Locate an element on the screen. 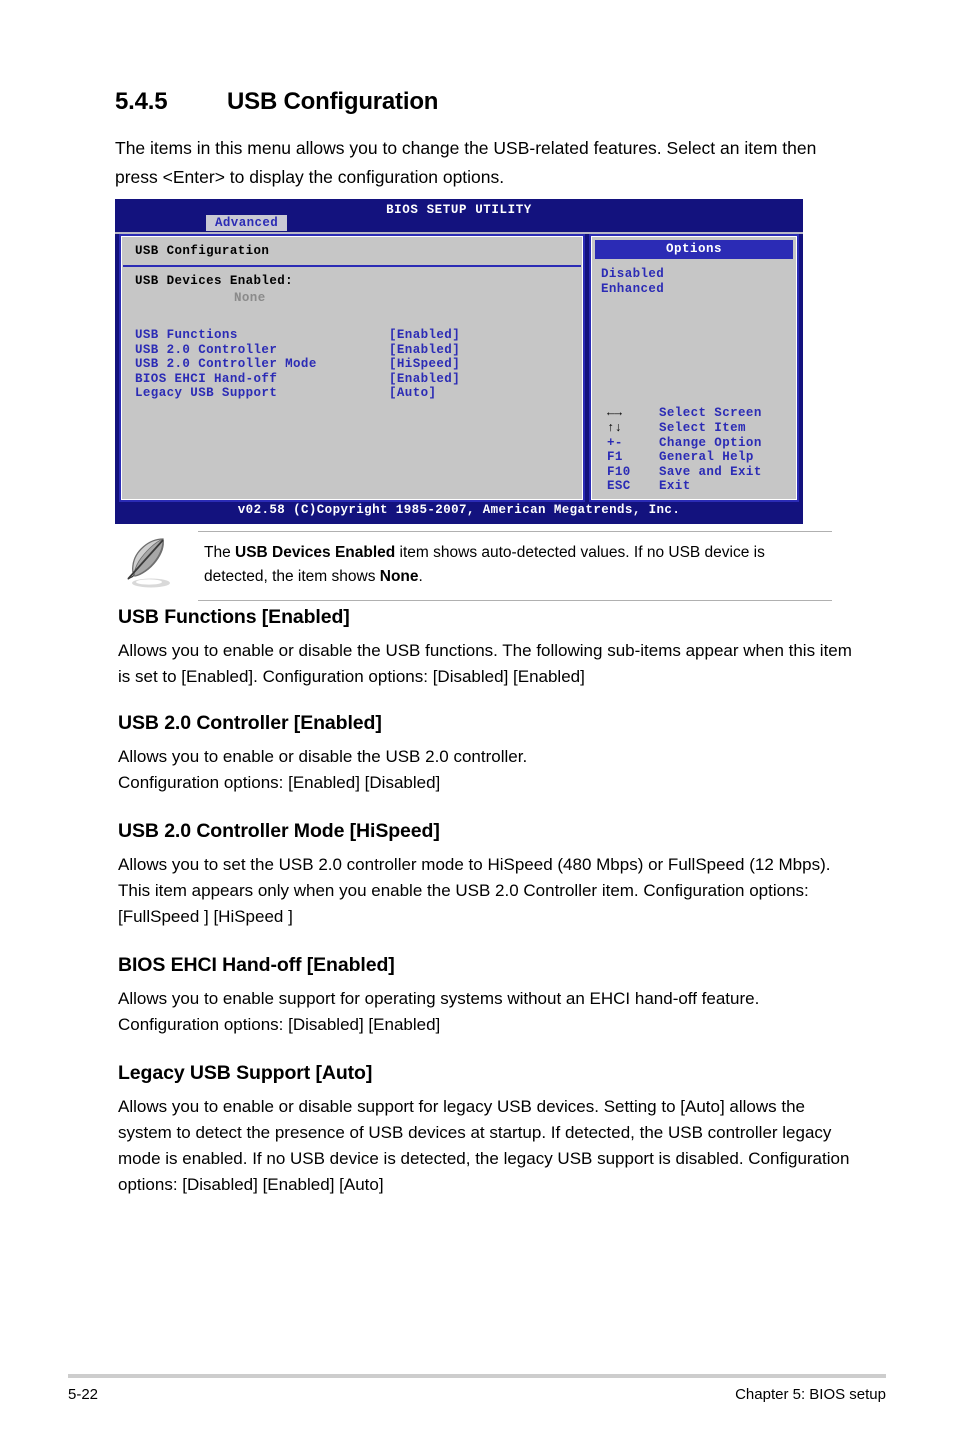  legend-row: F1 General Help is located at coordinates (684, 457).